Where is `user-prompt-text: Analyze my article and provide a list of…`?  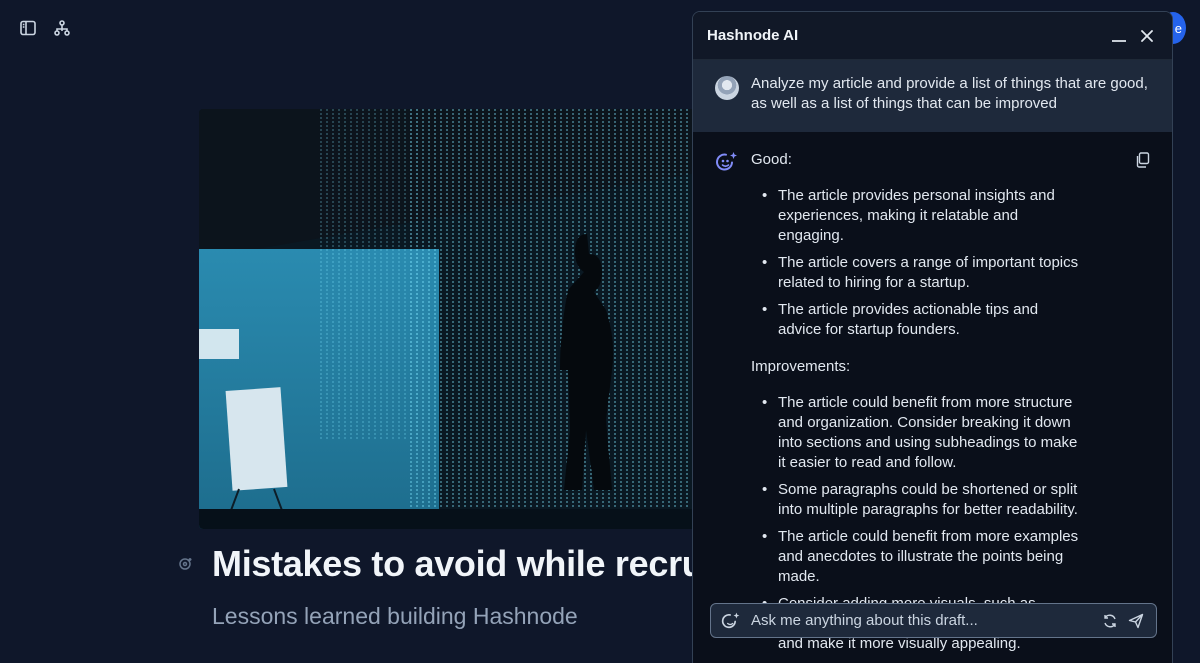 user-prompt-text: Analyze my article and provide a list of… is located at coordinates (949, 93).